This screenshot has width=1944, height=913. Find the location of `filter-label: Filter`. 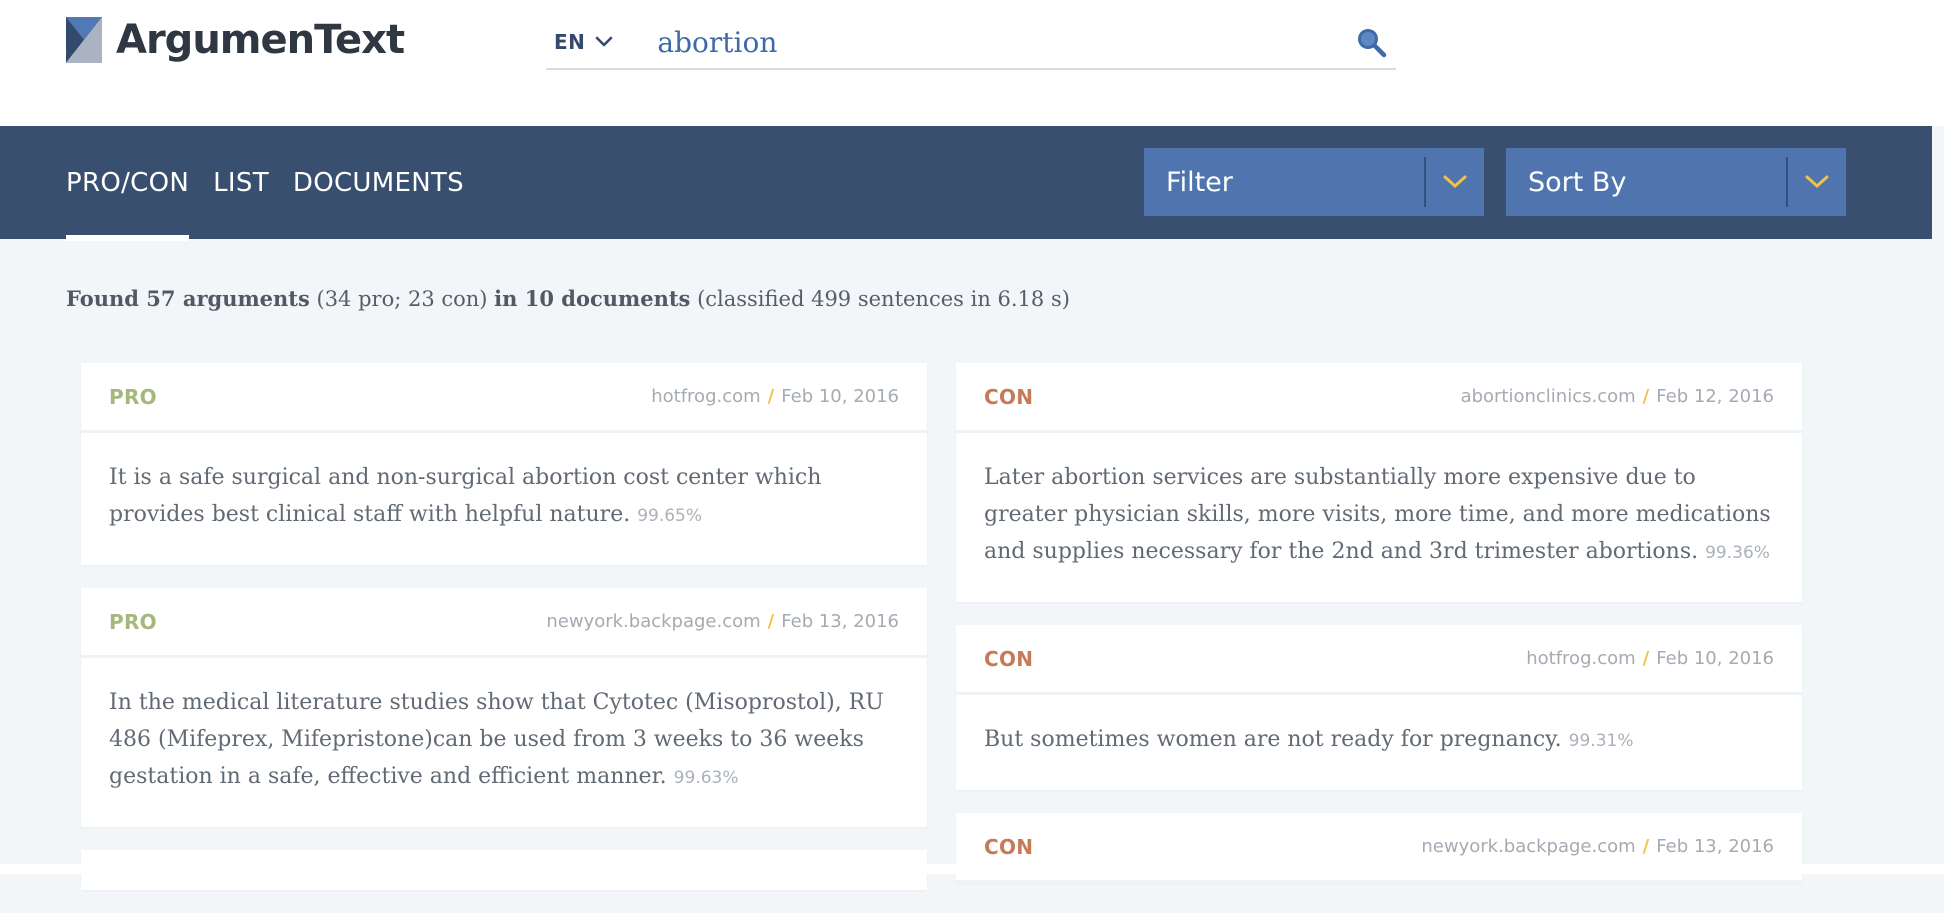

filter-label: Filter is located at coordinates (1199, 182).